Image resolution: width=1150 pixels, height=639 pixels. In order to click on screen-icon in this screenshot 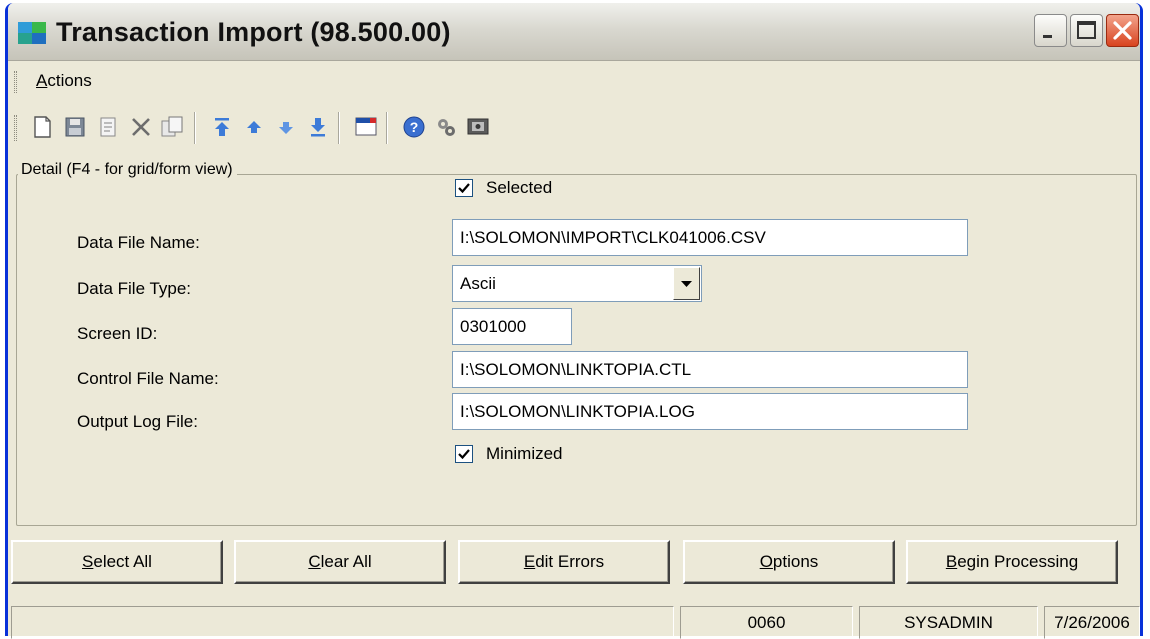, I will do `click(478, 127)`.